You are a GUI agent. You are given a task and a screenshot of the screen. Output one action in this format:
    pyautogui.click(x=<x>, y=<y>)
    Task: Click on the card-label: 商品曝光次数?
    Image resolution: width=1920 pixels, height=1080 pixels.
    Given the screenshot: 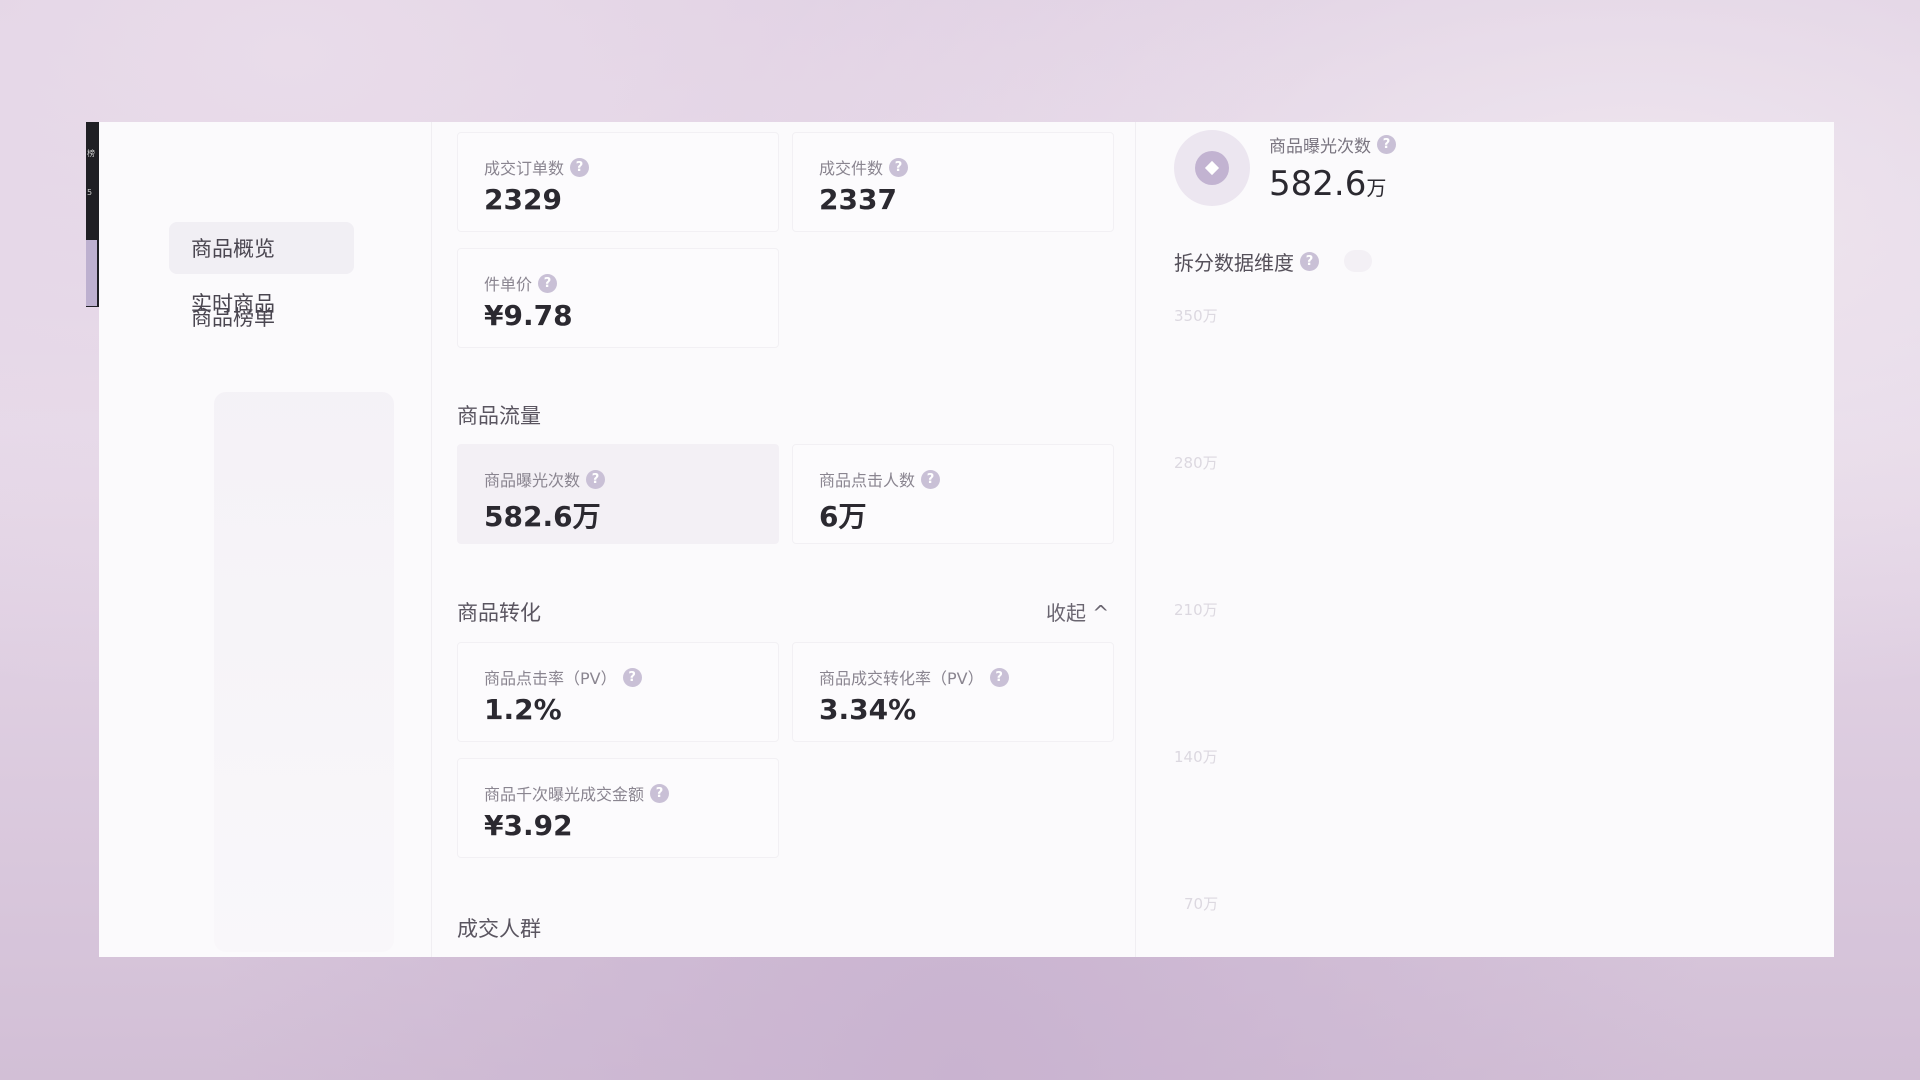 What is the action you would take?
    pyautogui.click(x=545, y=479)
    